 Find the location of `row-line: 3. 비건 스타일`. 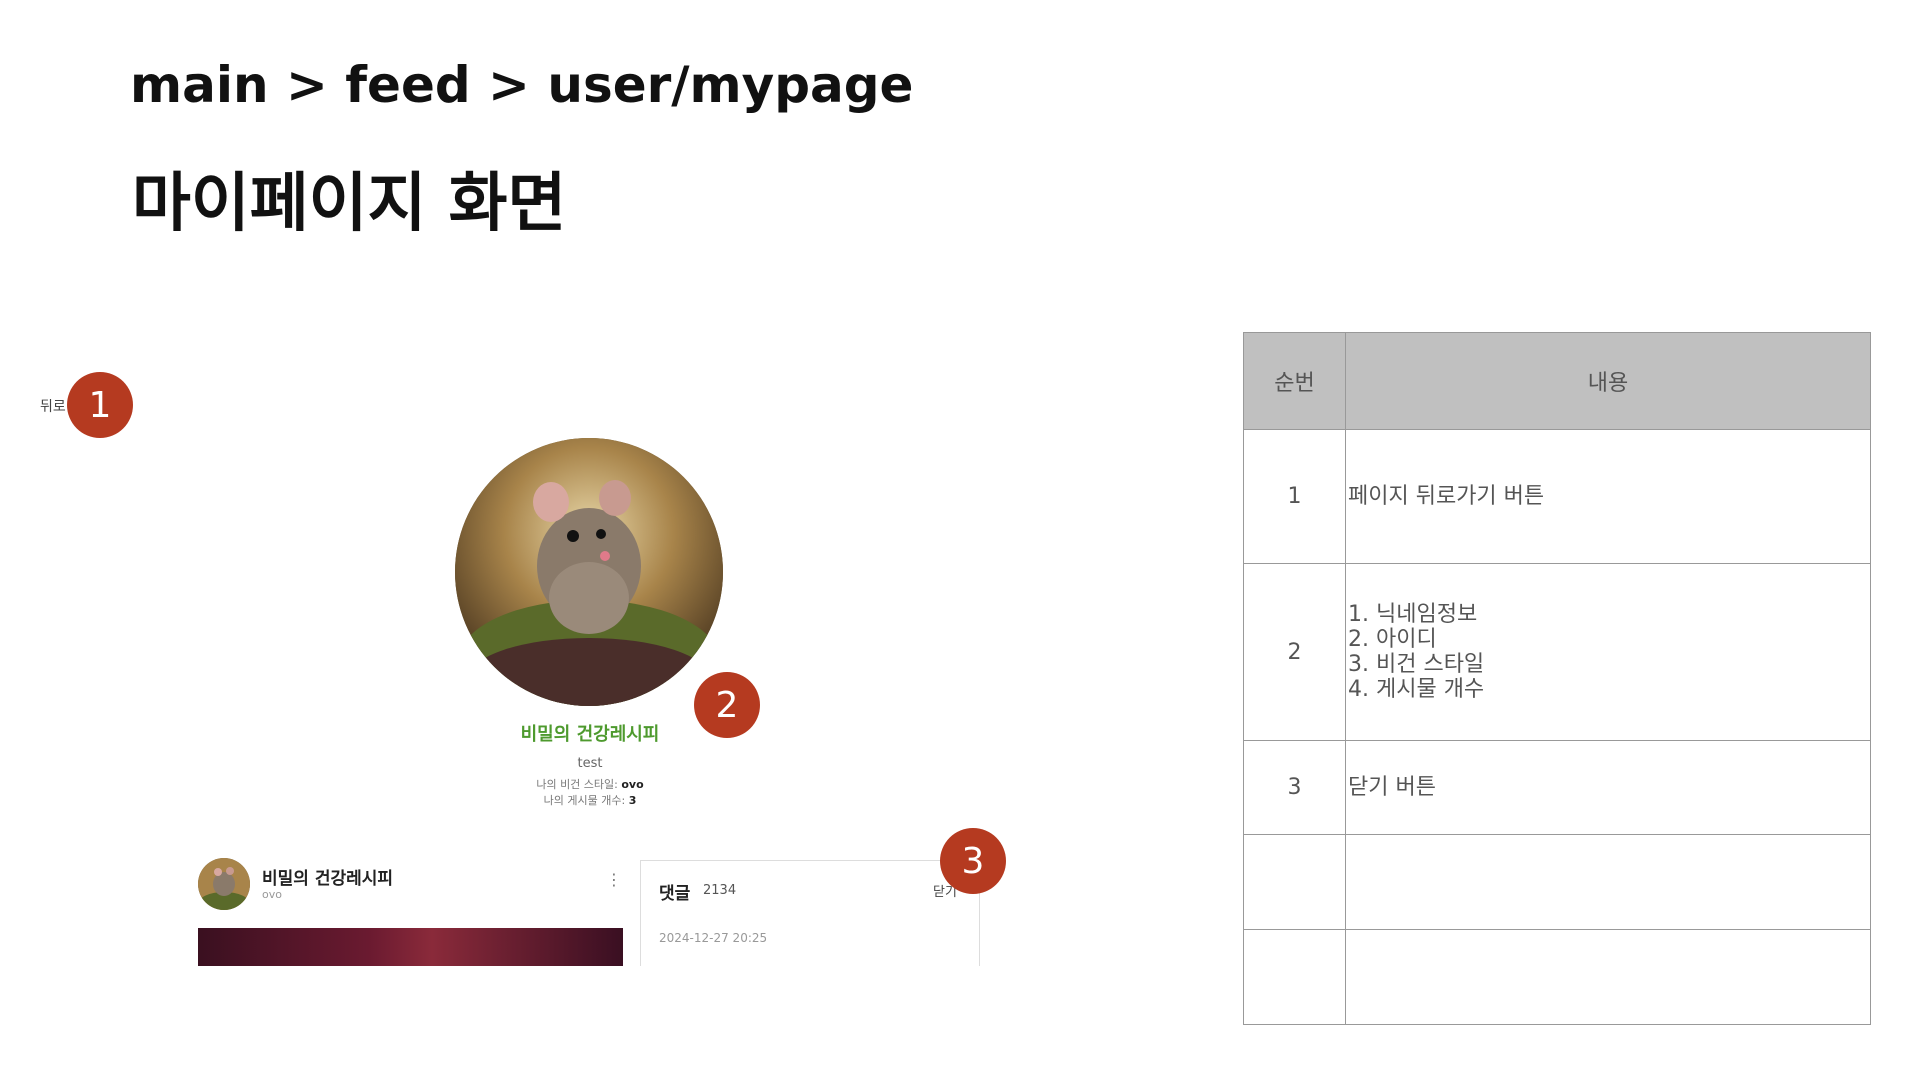

row-line: 3. 비건 스타일 is located at coordinates (1416, 664).